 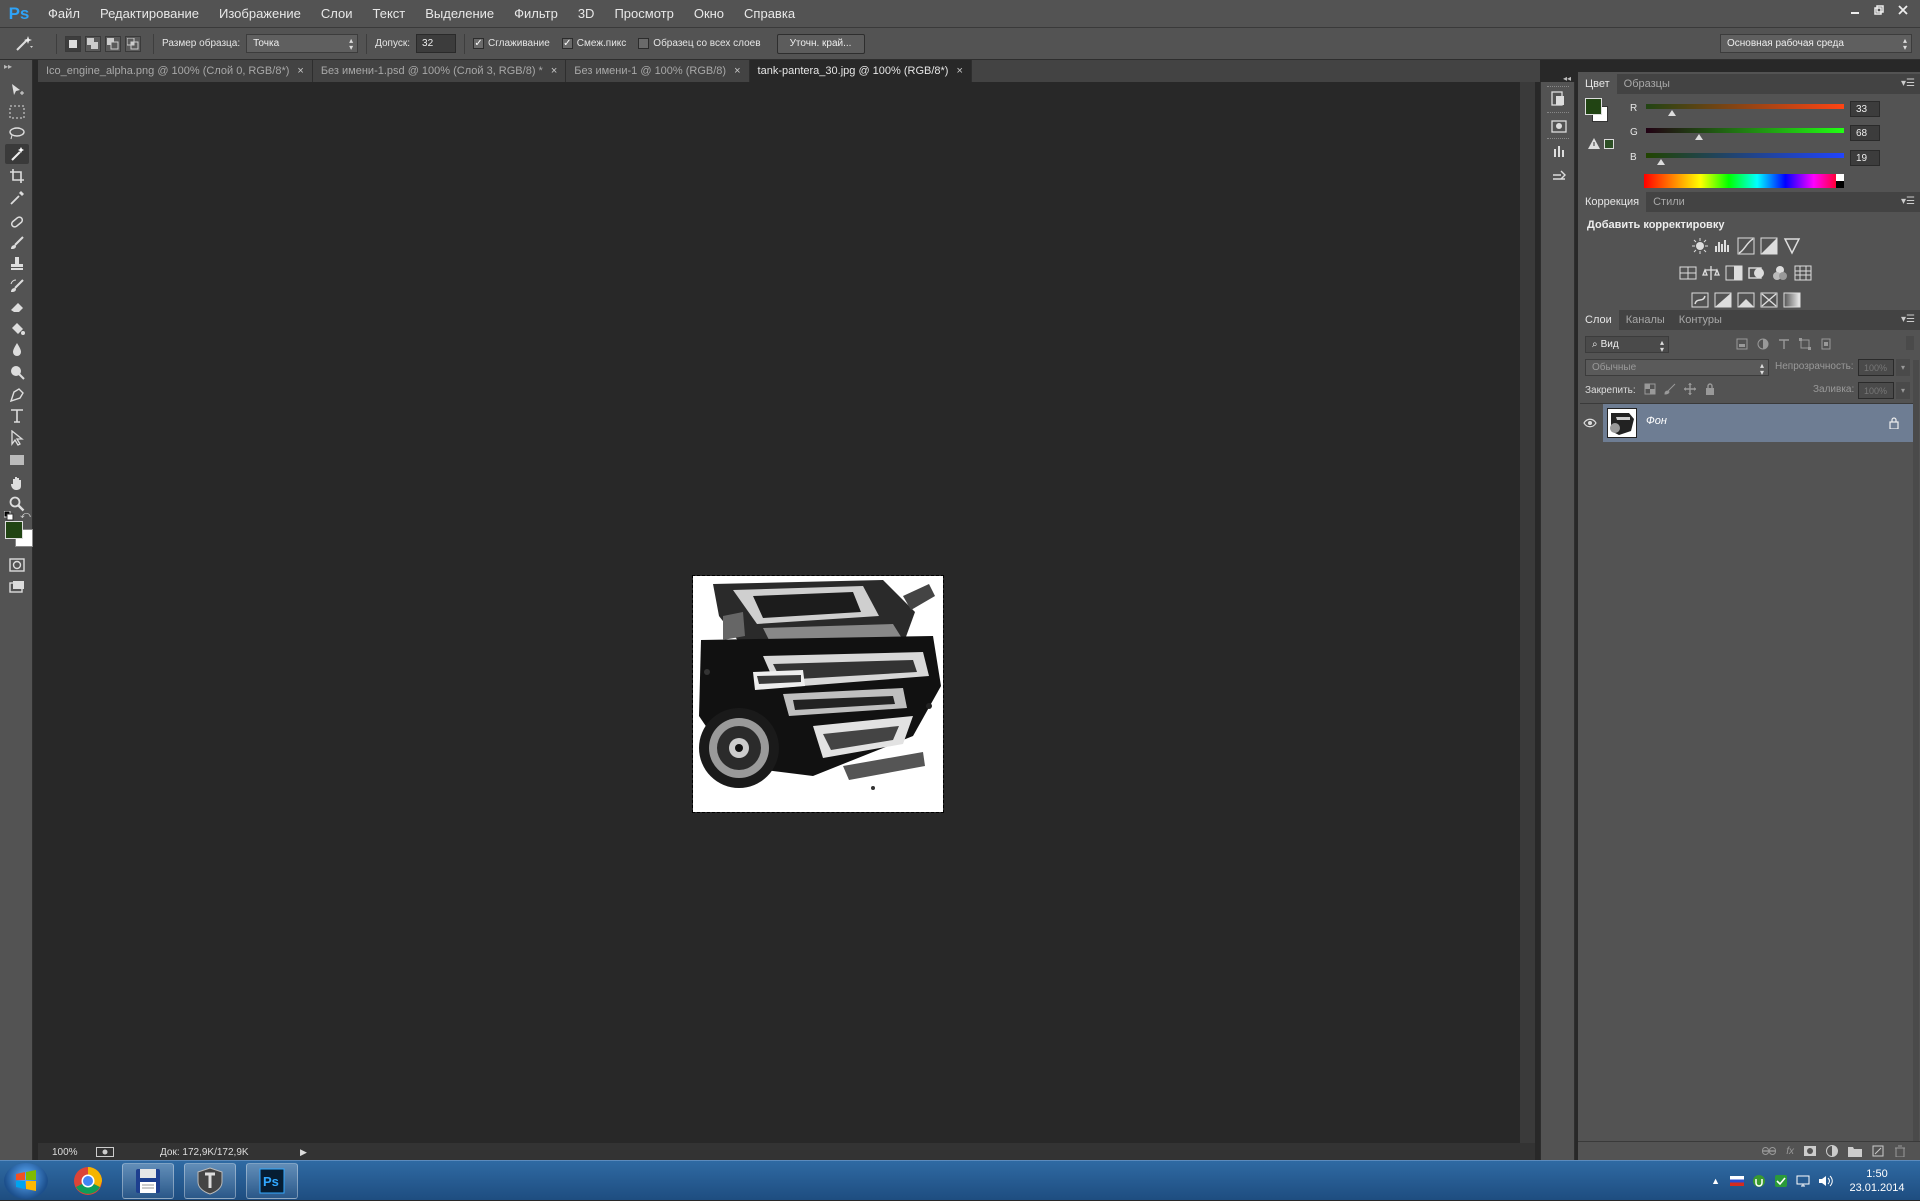 I want to click on language-flag-icon, so click(x=1737, y=1181).